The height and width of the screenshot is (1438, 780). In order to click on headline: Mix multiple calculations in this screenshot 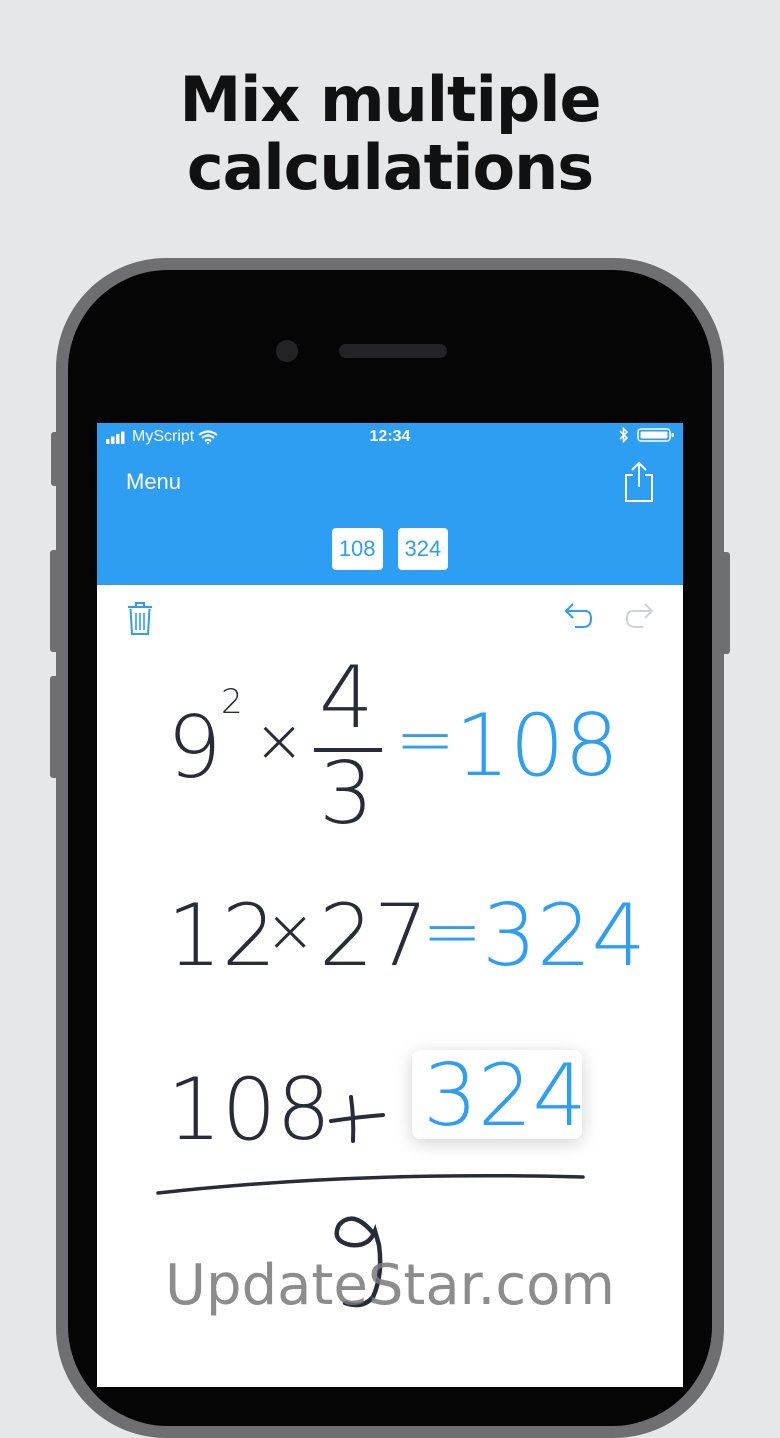, I will do `click(390, 134)`.